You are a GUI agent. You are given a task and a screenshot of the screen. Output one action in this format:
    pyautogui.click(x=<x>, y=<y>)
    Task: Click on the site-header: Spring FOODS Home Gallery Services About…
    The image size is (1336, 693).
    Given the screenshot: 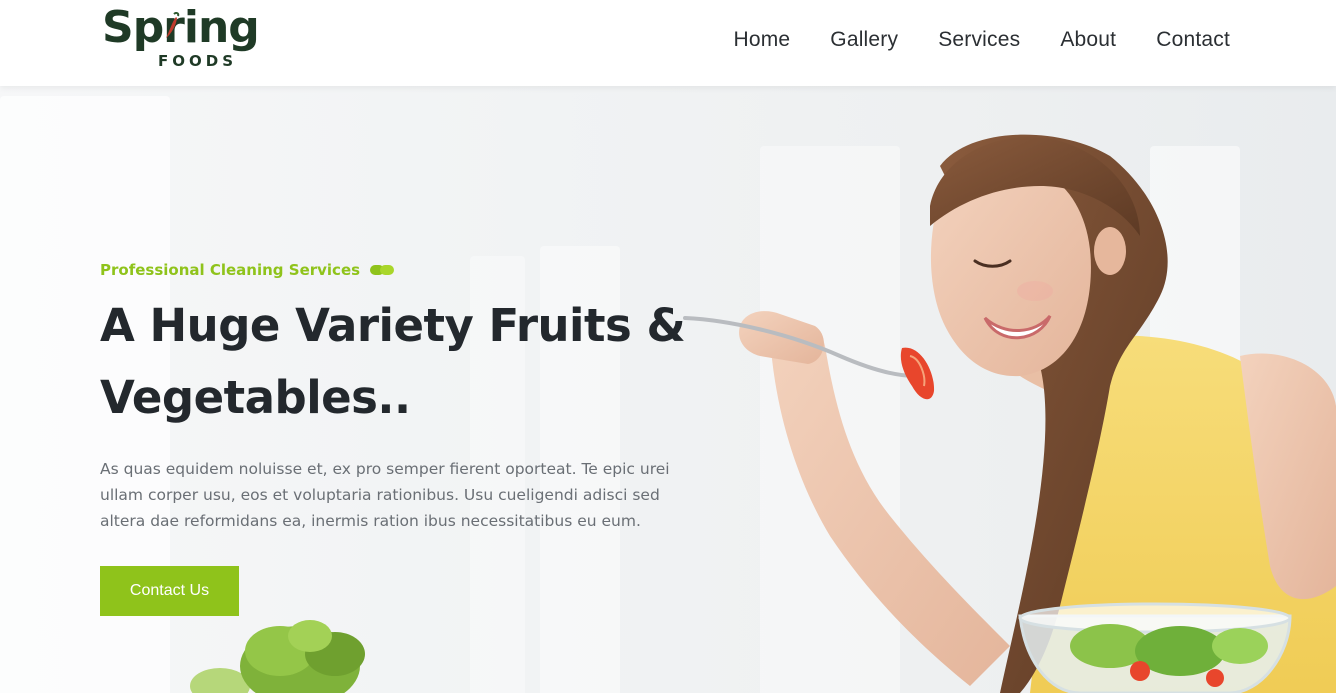 What is the action you would take?
    pyautogui.click(x=668, y=43)
    